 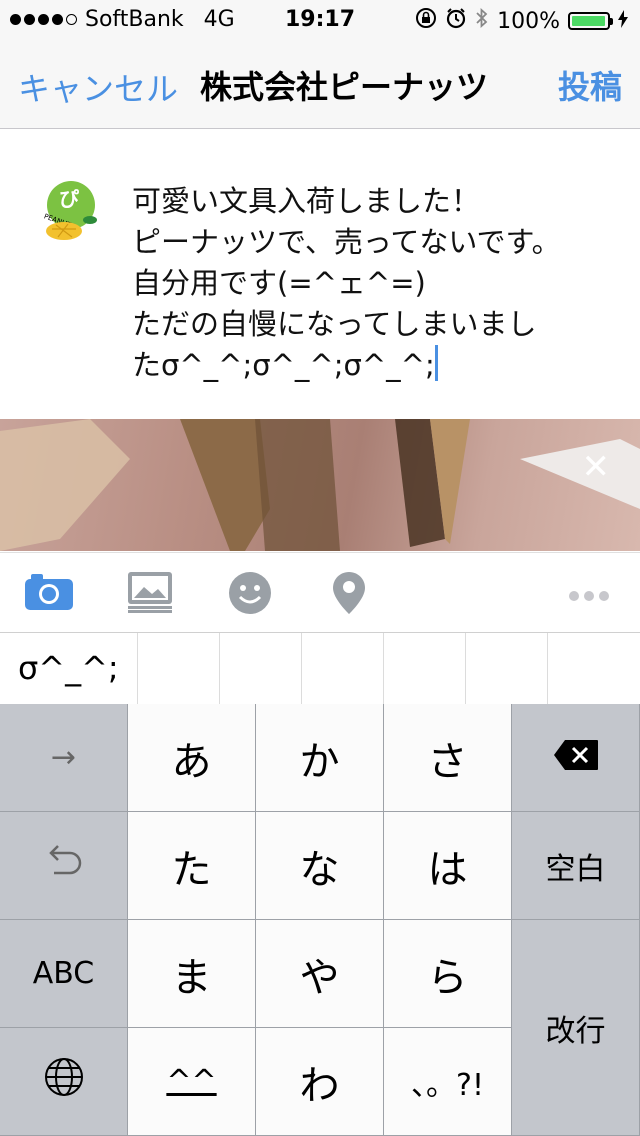 I want to click on emoticon-key: ^^, so click(x=192, y=1082).